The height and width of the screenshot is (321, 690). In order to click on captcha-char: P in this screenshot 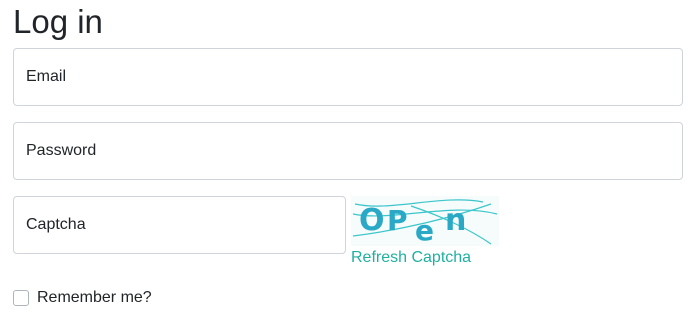, I will do `click(397, 220)`.